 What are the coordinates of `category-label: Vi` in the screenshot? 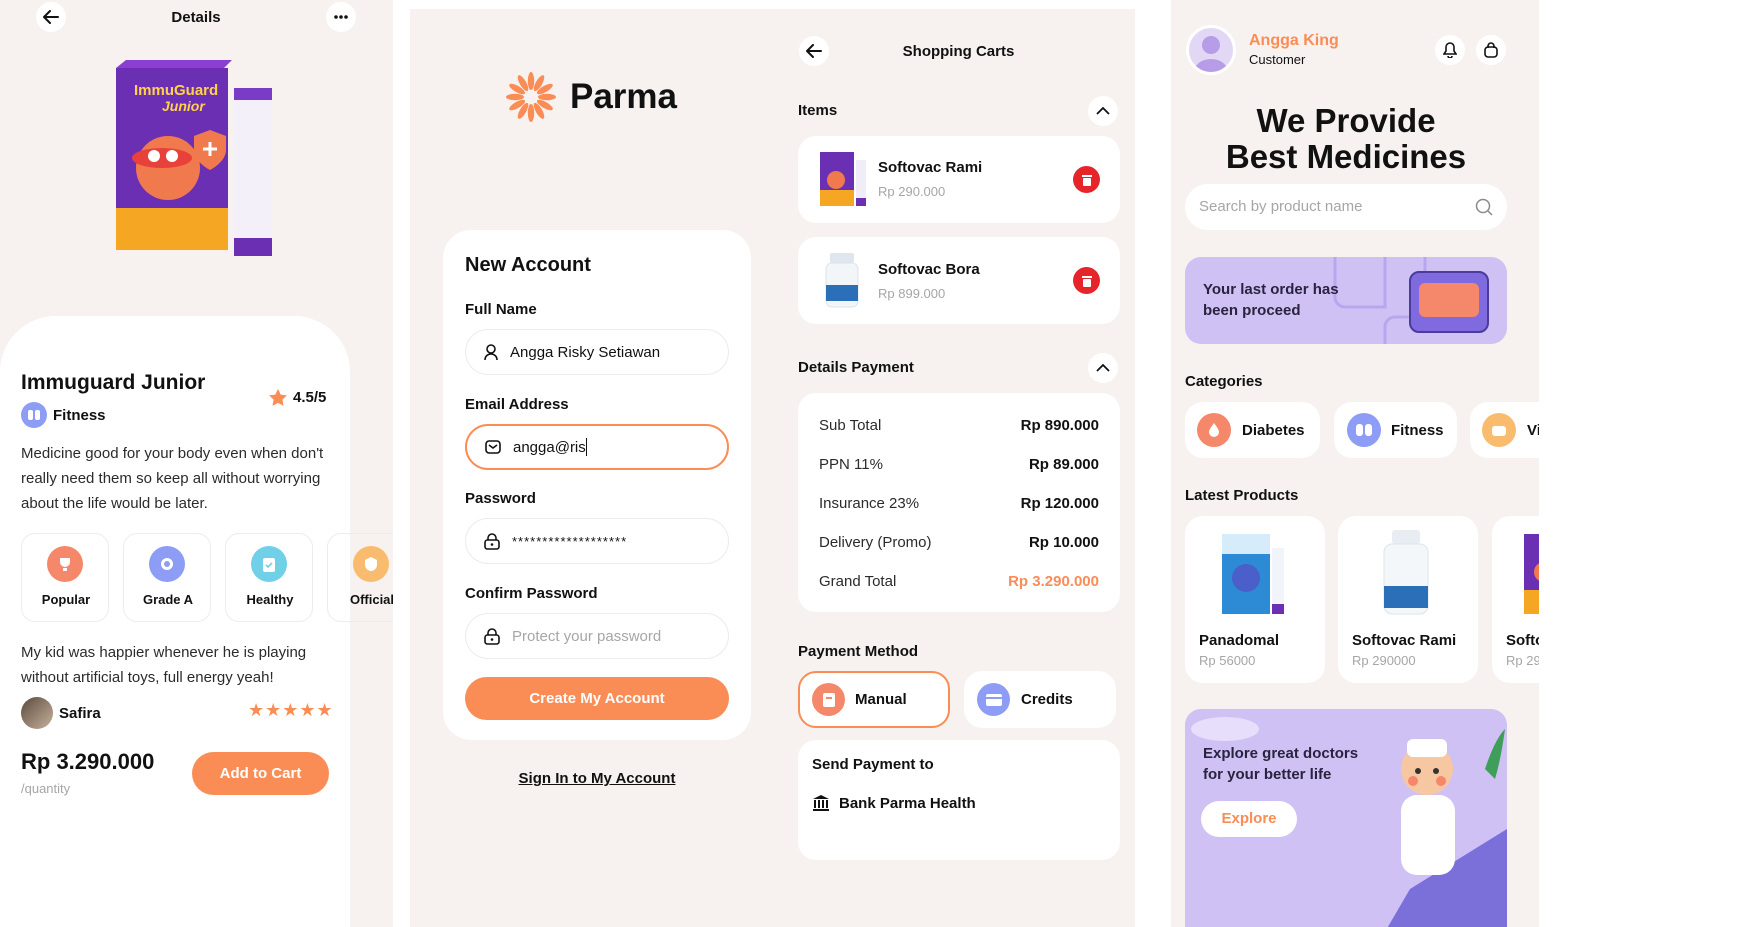 It's located at (1533, 430).